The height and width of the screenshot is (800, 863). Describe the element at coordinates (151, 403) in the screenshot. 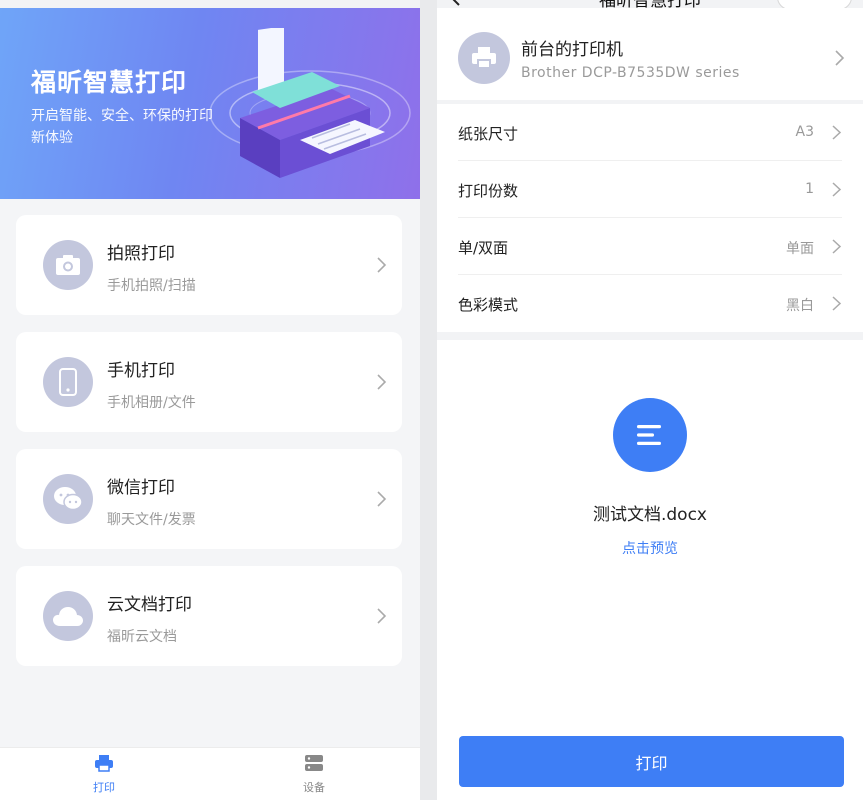

I see `card-subtitle: 手机相册/文件` at that location.